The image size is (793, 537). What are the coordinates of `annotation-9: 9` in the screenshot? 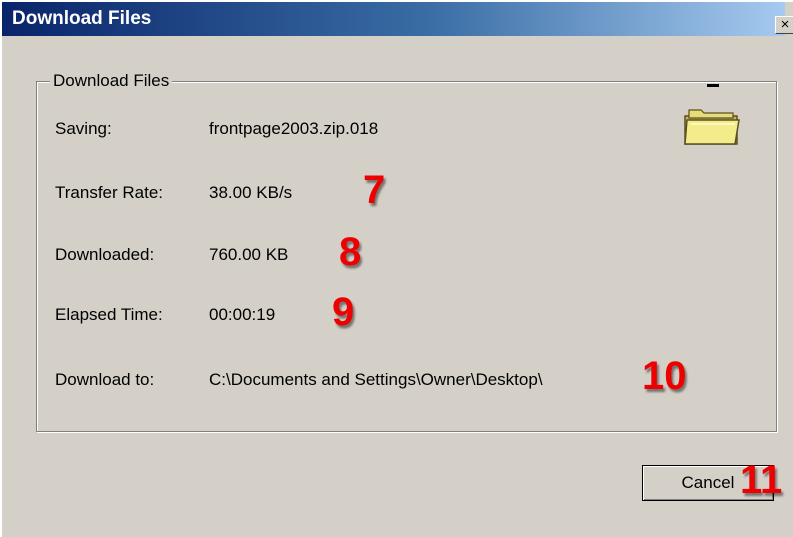 It's located at (343, 312).